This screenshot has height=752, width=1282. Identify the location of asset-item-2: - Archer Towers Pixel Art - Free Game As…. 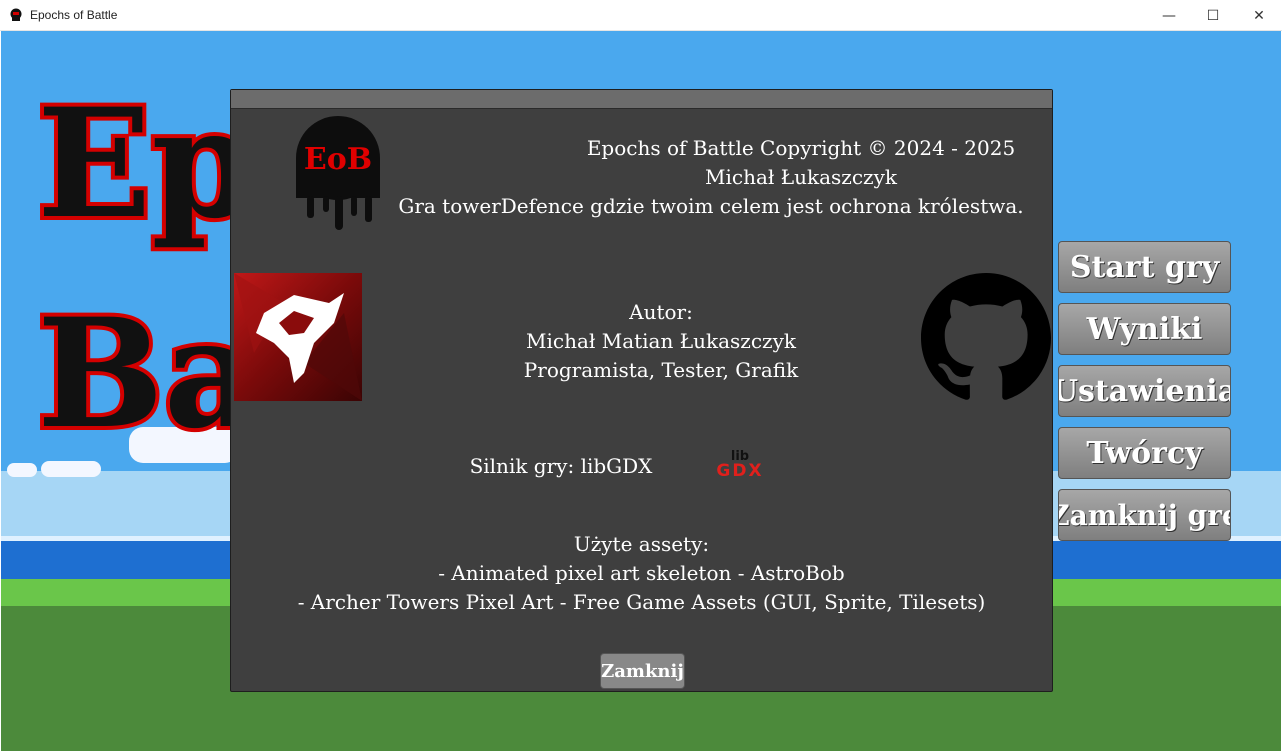
(641, 602).